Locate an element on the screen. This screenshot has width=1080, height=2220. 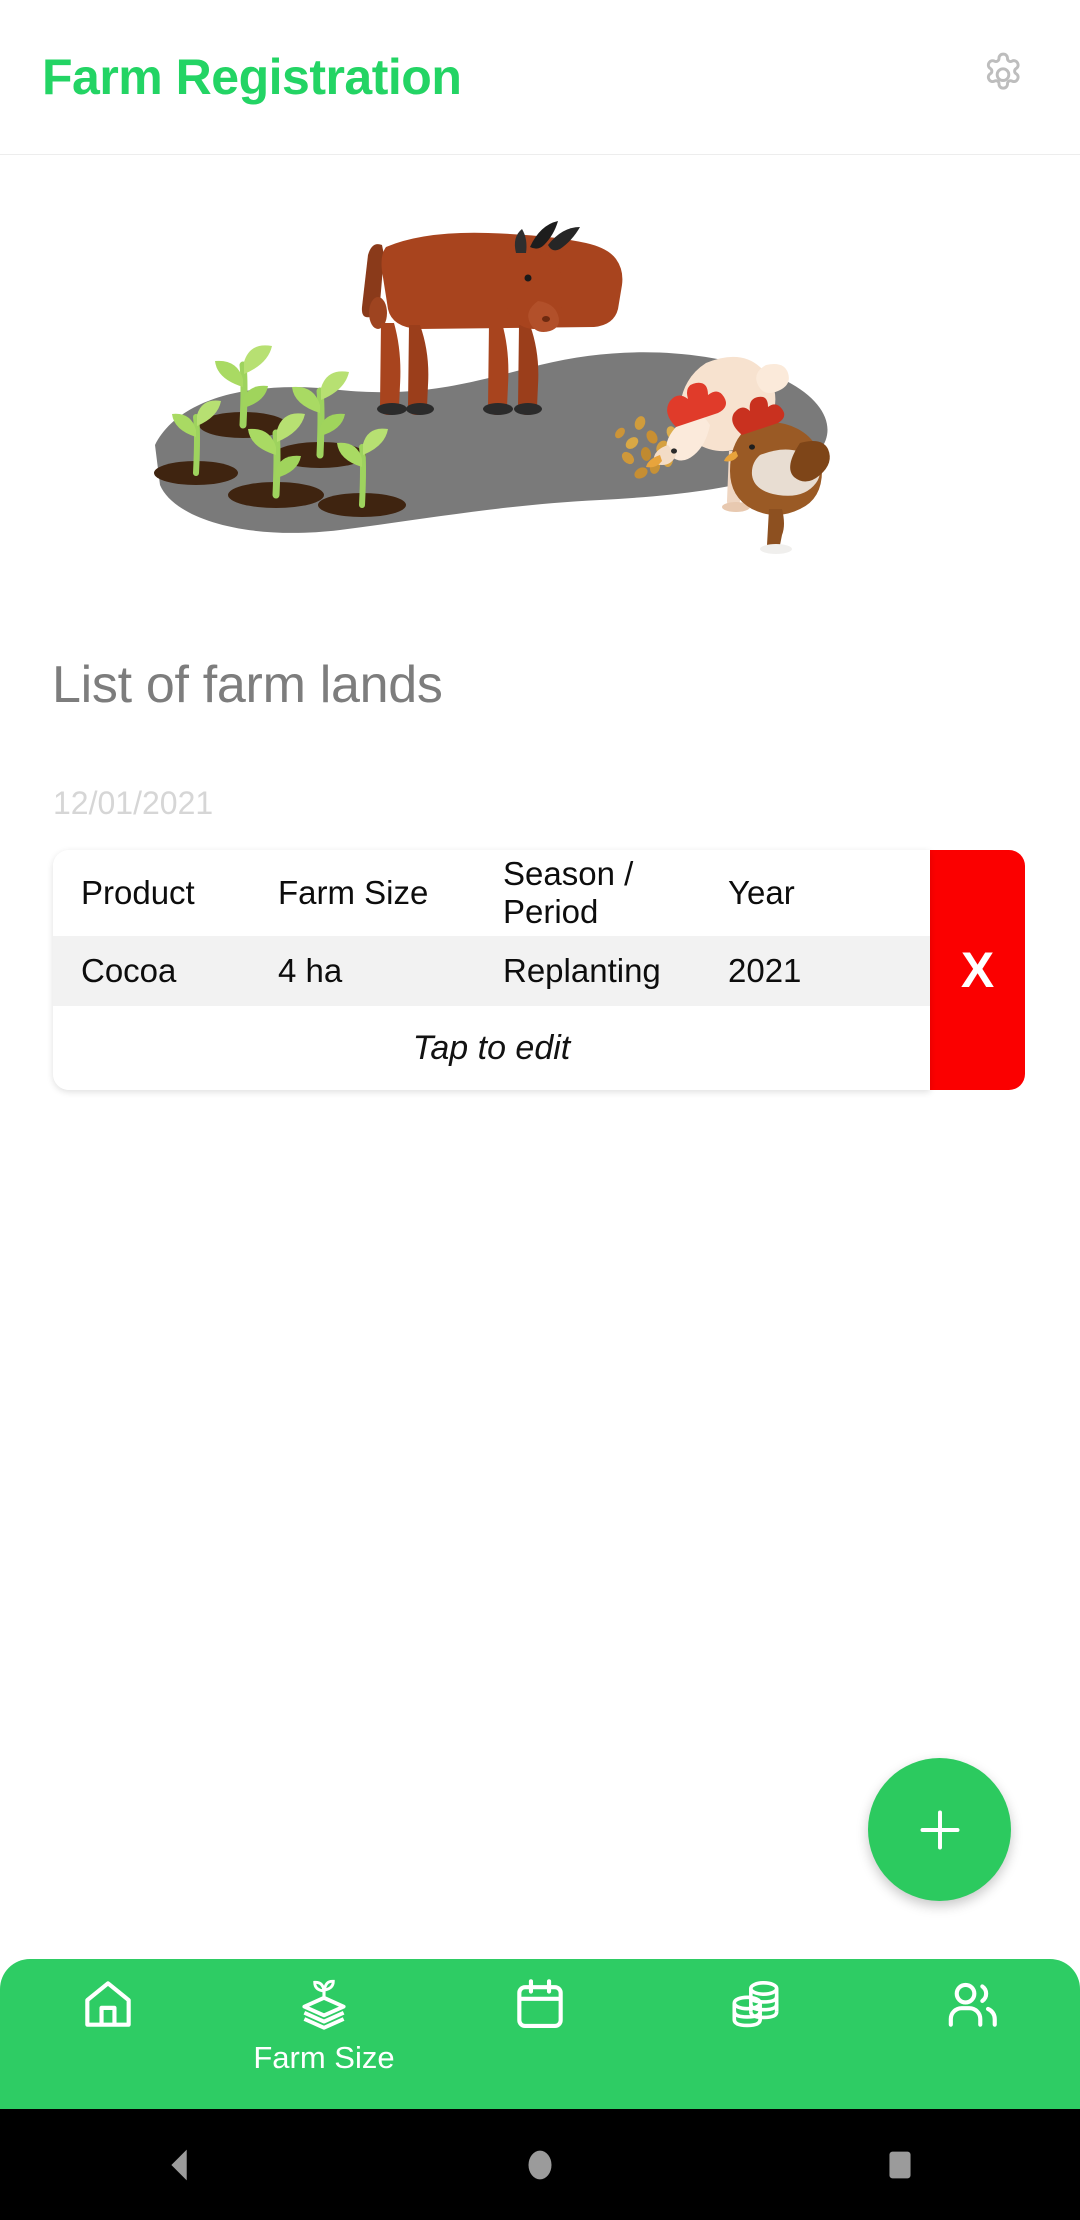
nav-item-users is located at coordinates (972, 2006).